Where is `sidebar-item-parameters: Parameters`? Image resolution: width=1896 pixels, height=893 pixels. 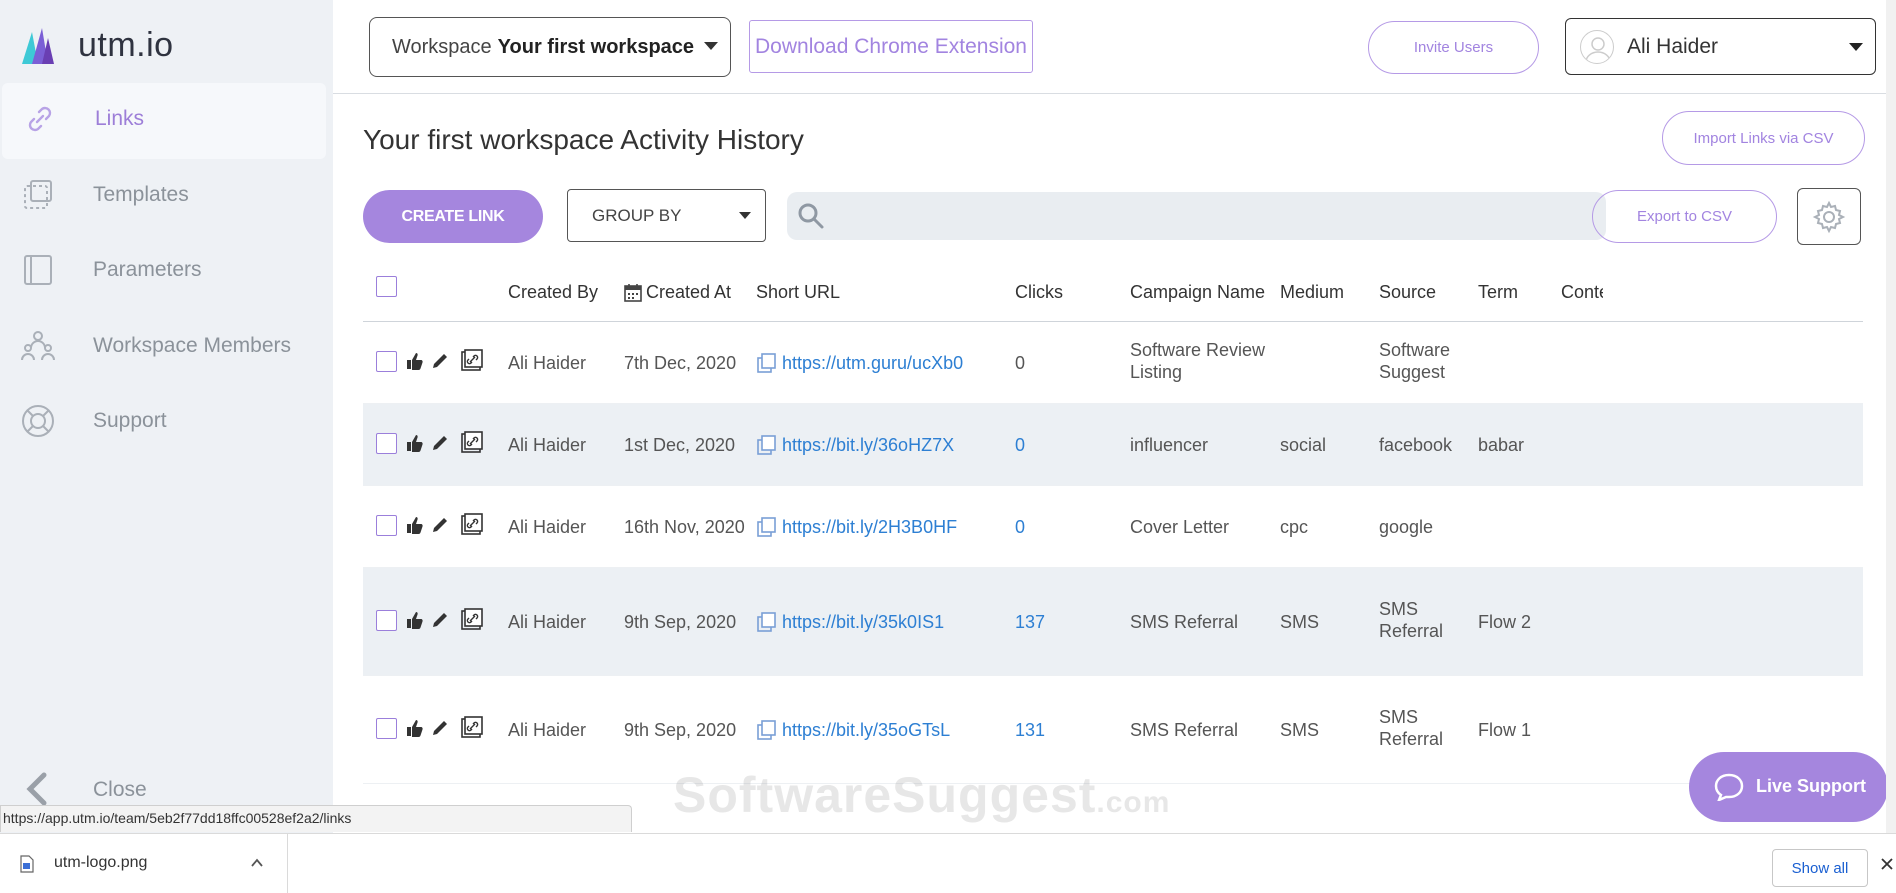
sidebar-item-parameters: Parameters is located at coordinates (163, 272).